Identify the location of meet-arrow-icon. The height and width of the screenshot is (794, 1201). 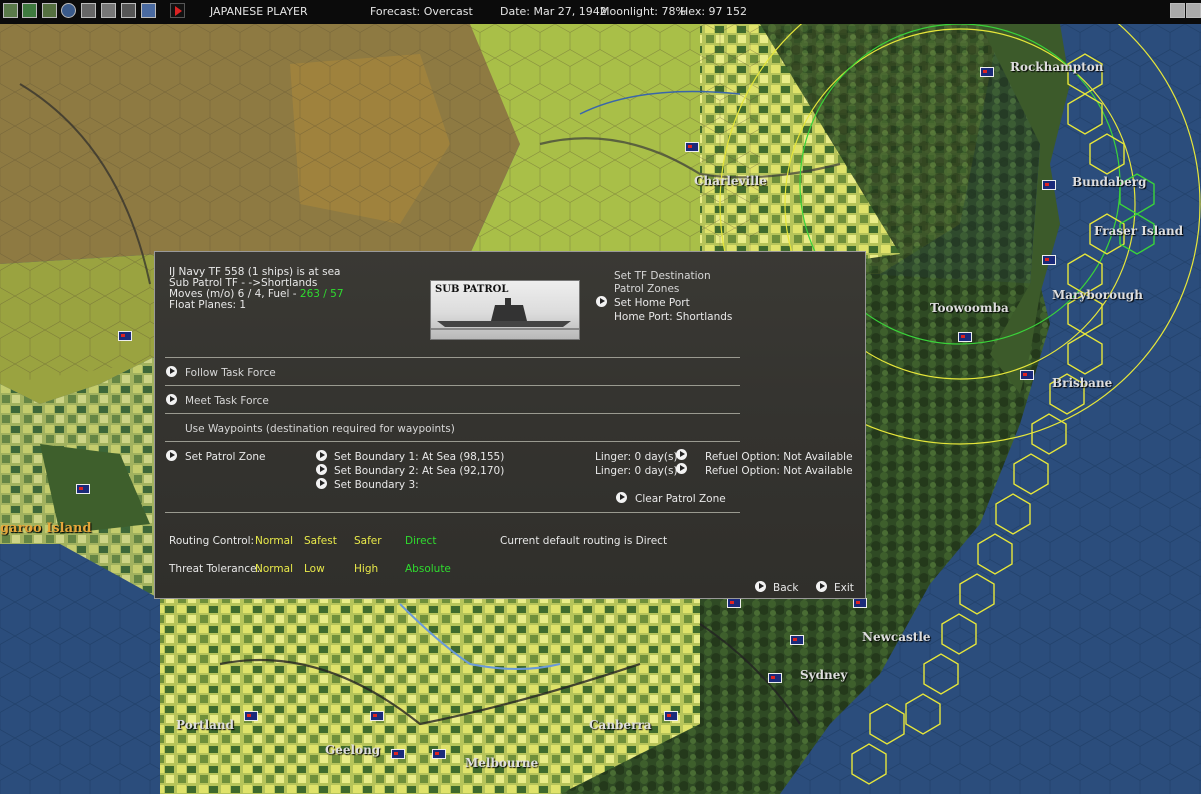
(171, 399).